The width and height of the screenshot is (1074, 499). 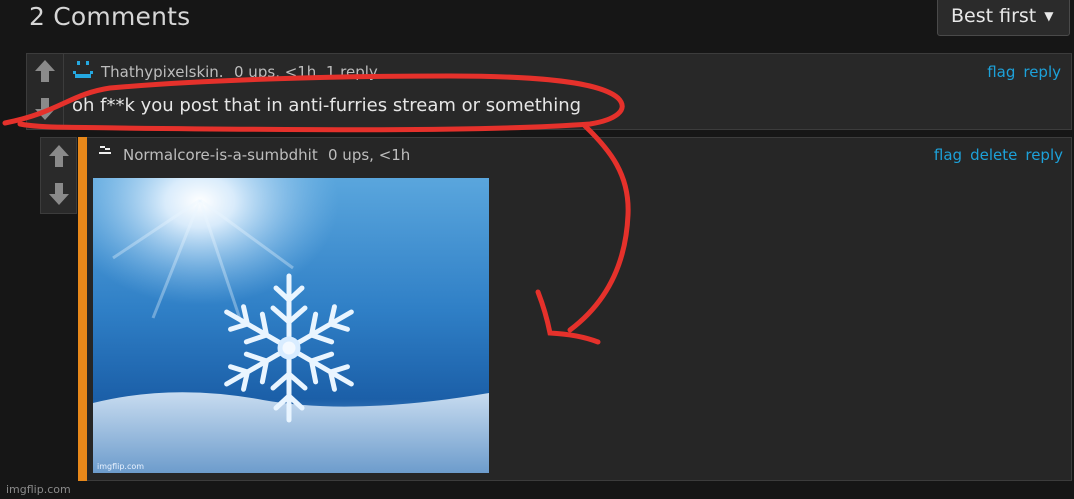 I want to click on comment-actions: flag delete reply, so click(x=994, y=155).